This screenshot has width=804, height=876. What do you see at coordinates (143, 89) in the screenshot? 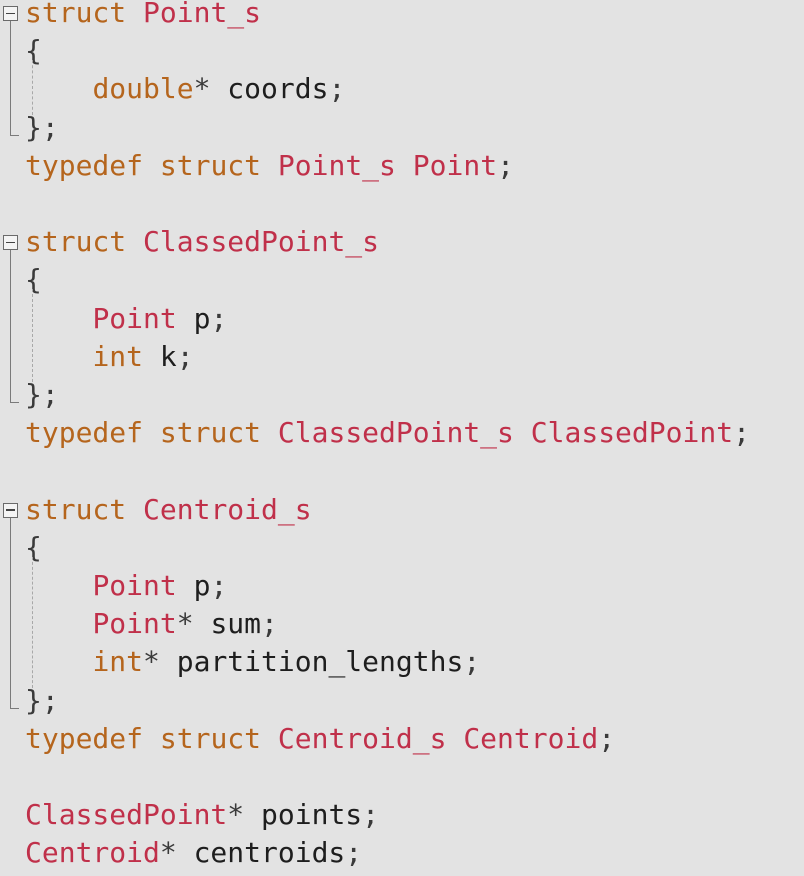
I see `code-token: double` at bounding box center [143, 89].